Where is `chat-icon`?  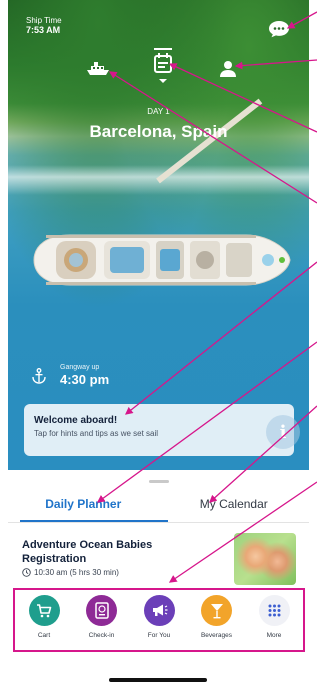 chat-icon is located at coordinates (279, 29).